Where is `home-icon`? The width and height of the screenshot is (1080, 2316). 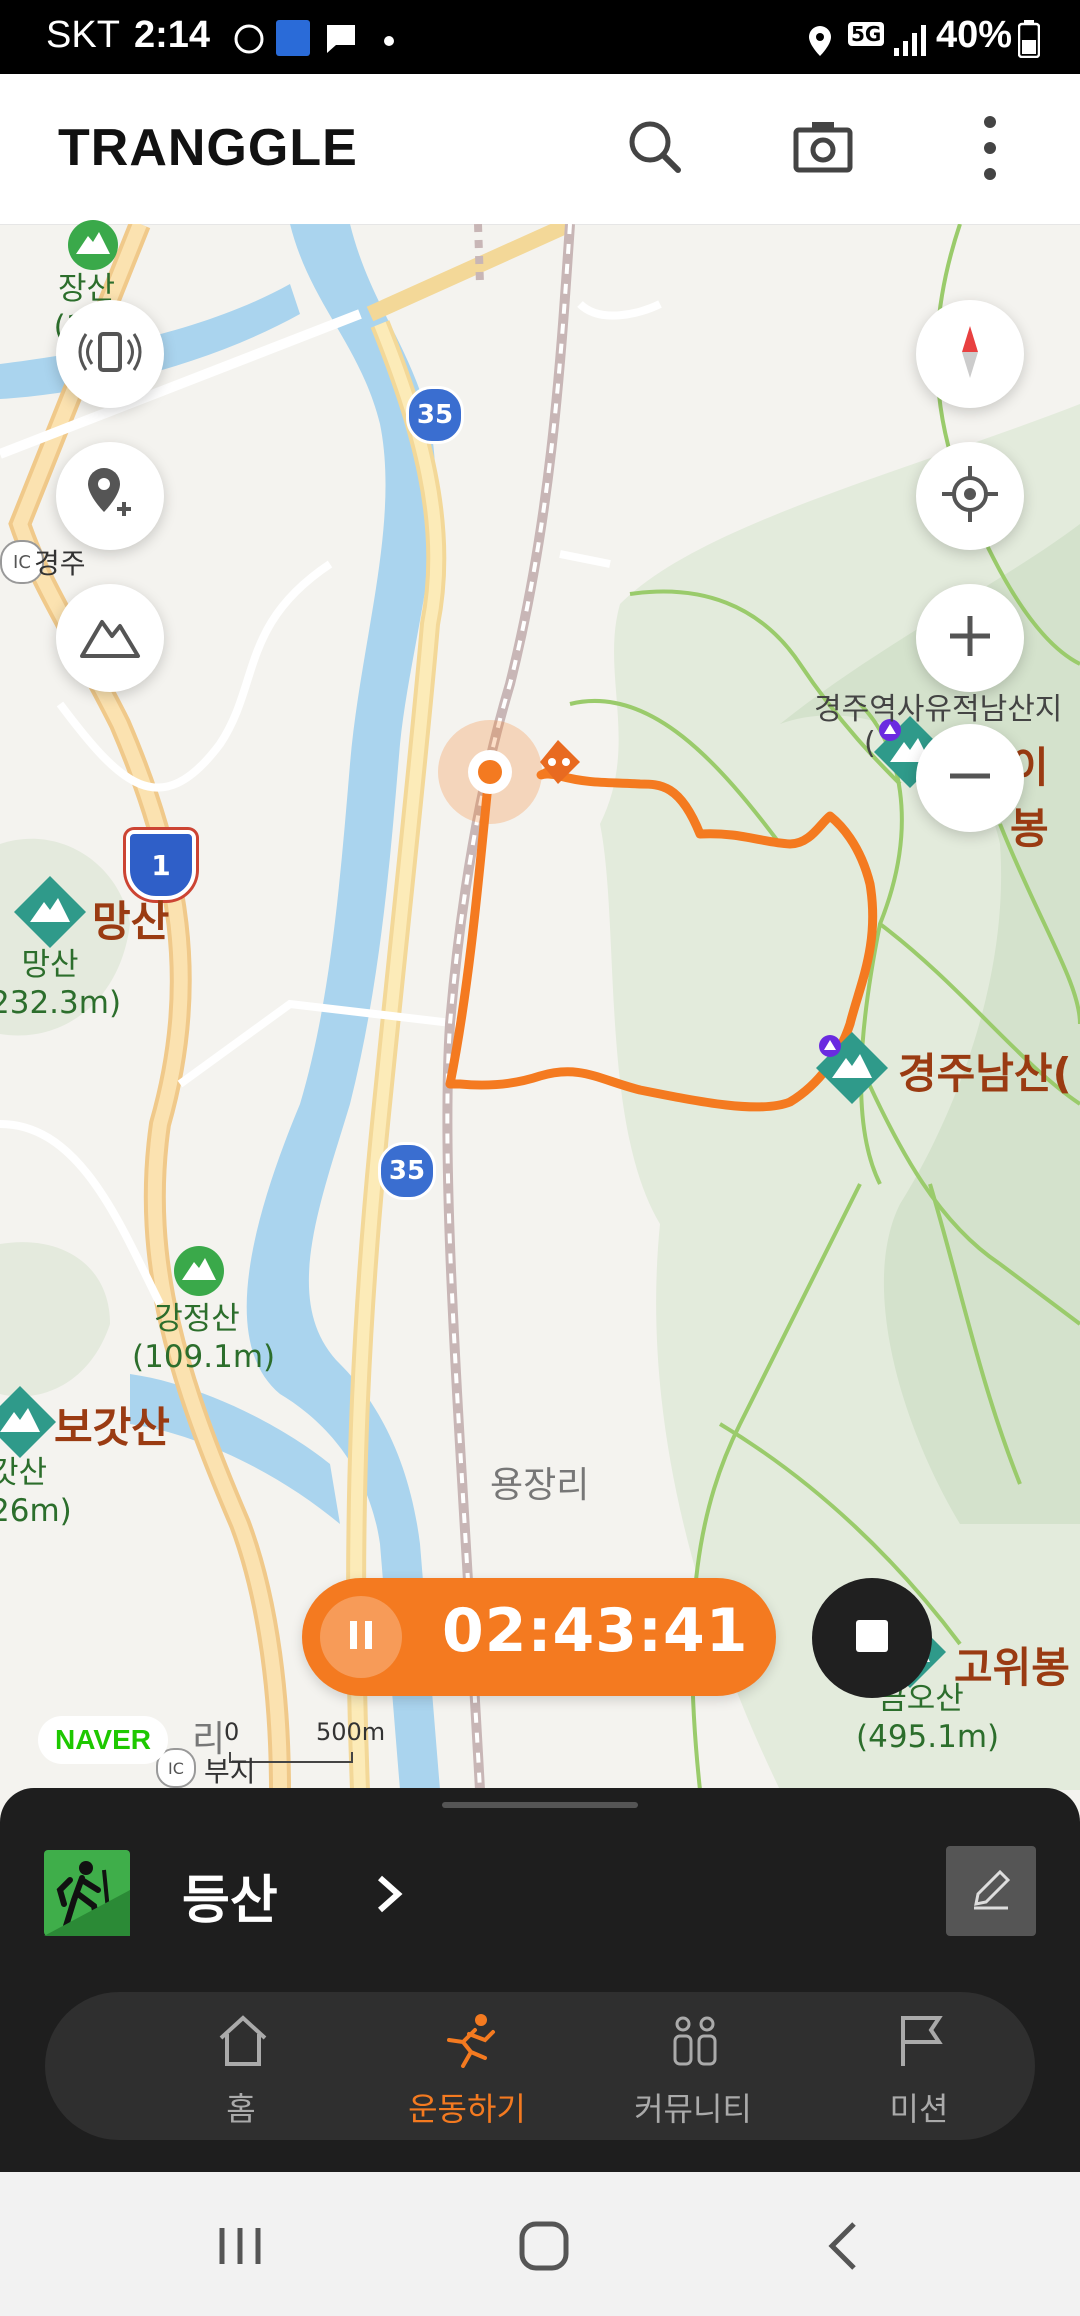 home-icon is located at coordinates (243, 2040).